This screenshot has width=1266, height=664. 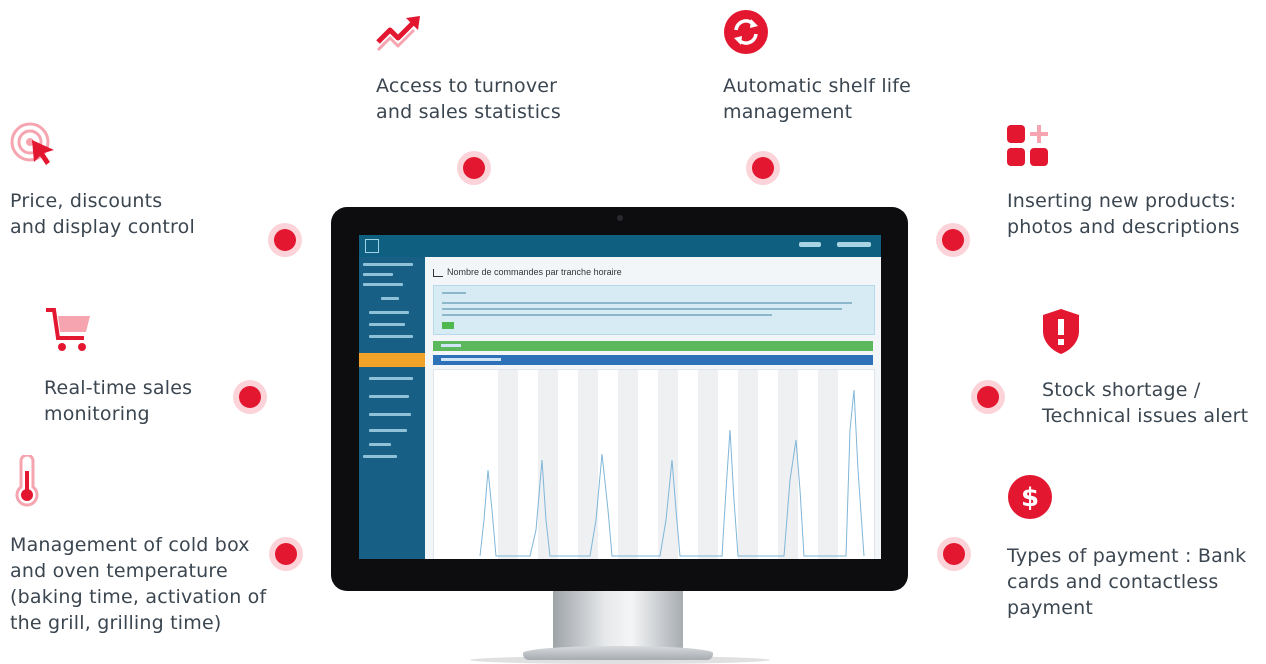 I want to click on feature-text: photos and descriptions, so click(x=1123, y=227).